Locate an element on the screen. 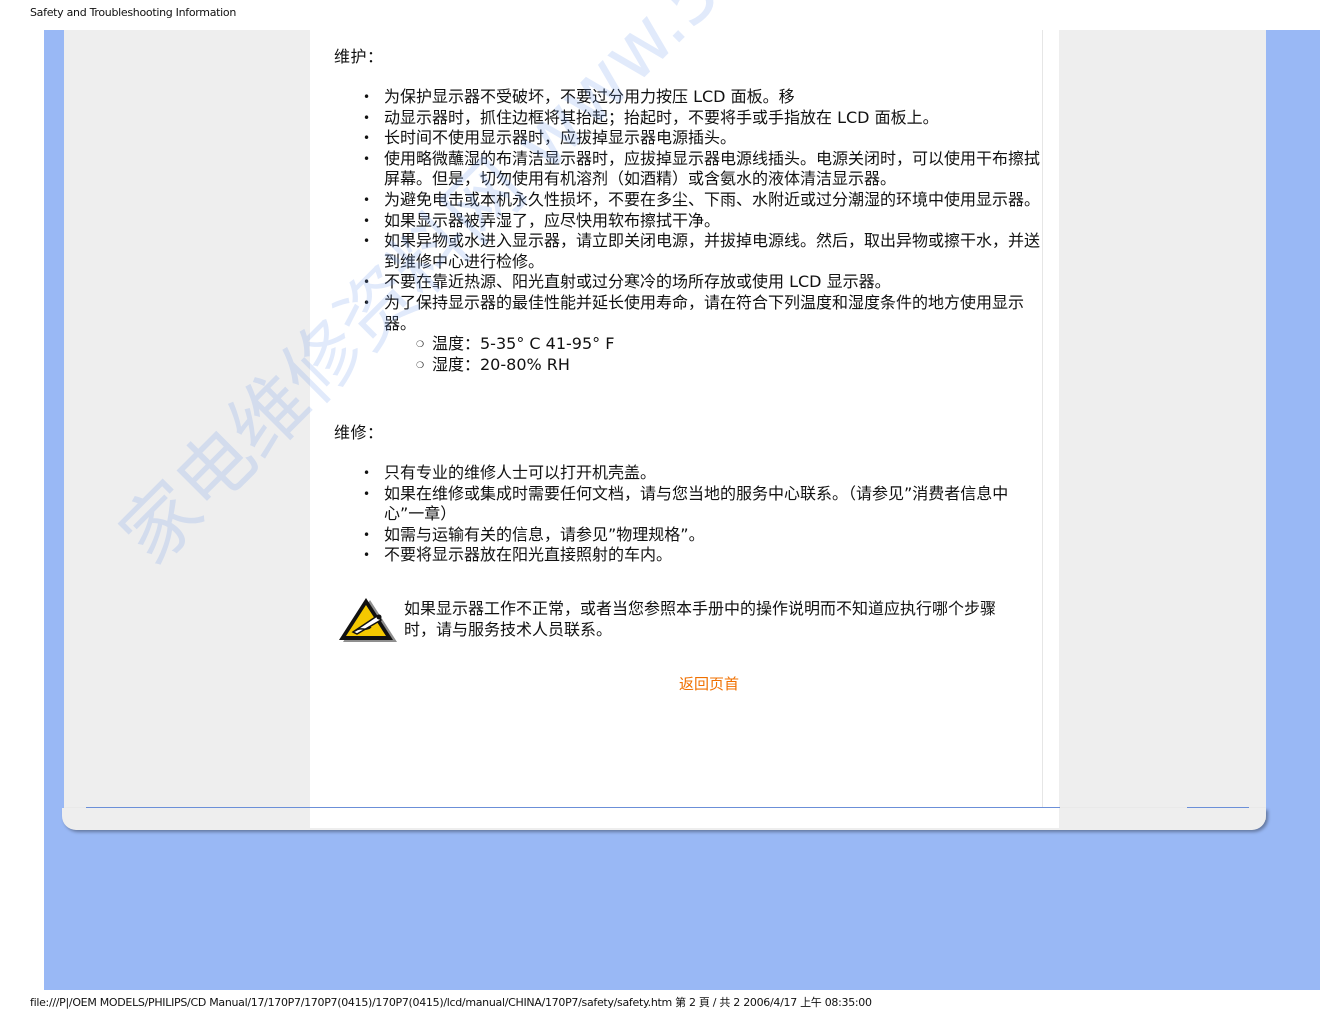  maintenance-heading: 维护： is located at coordinates (359, 56).